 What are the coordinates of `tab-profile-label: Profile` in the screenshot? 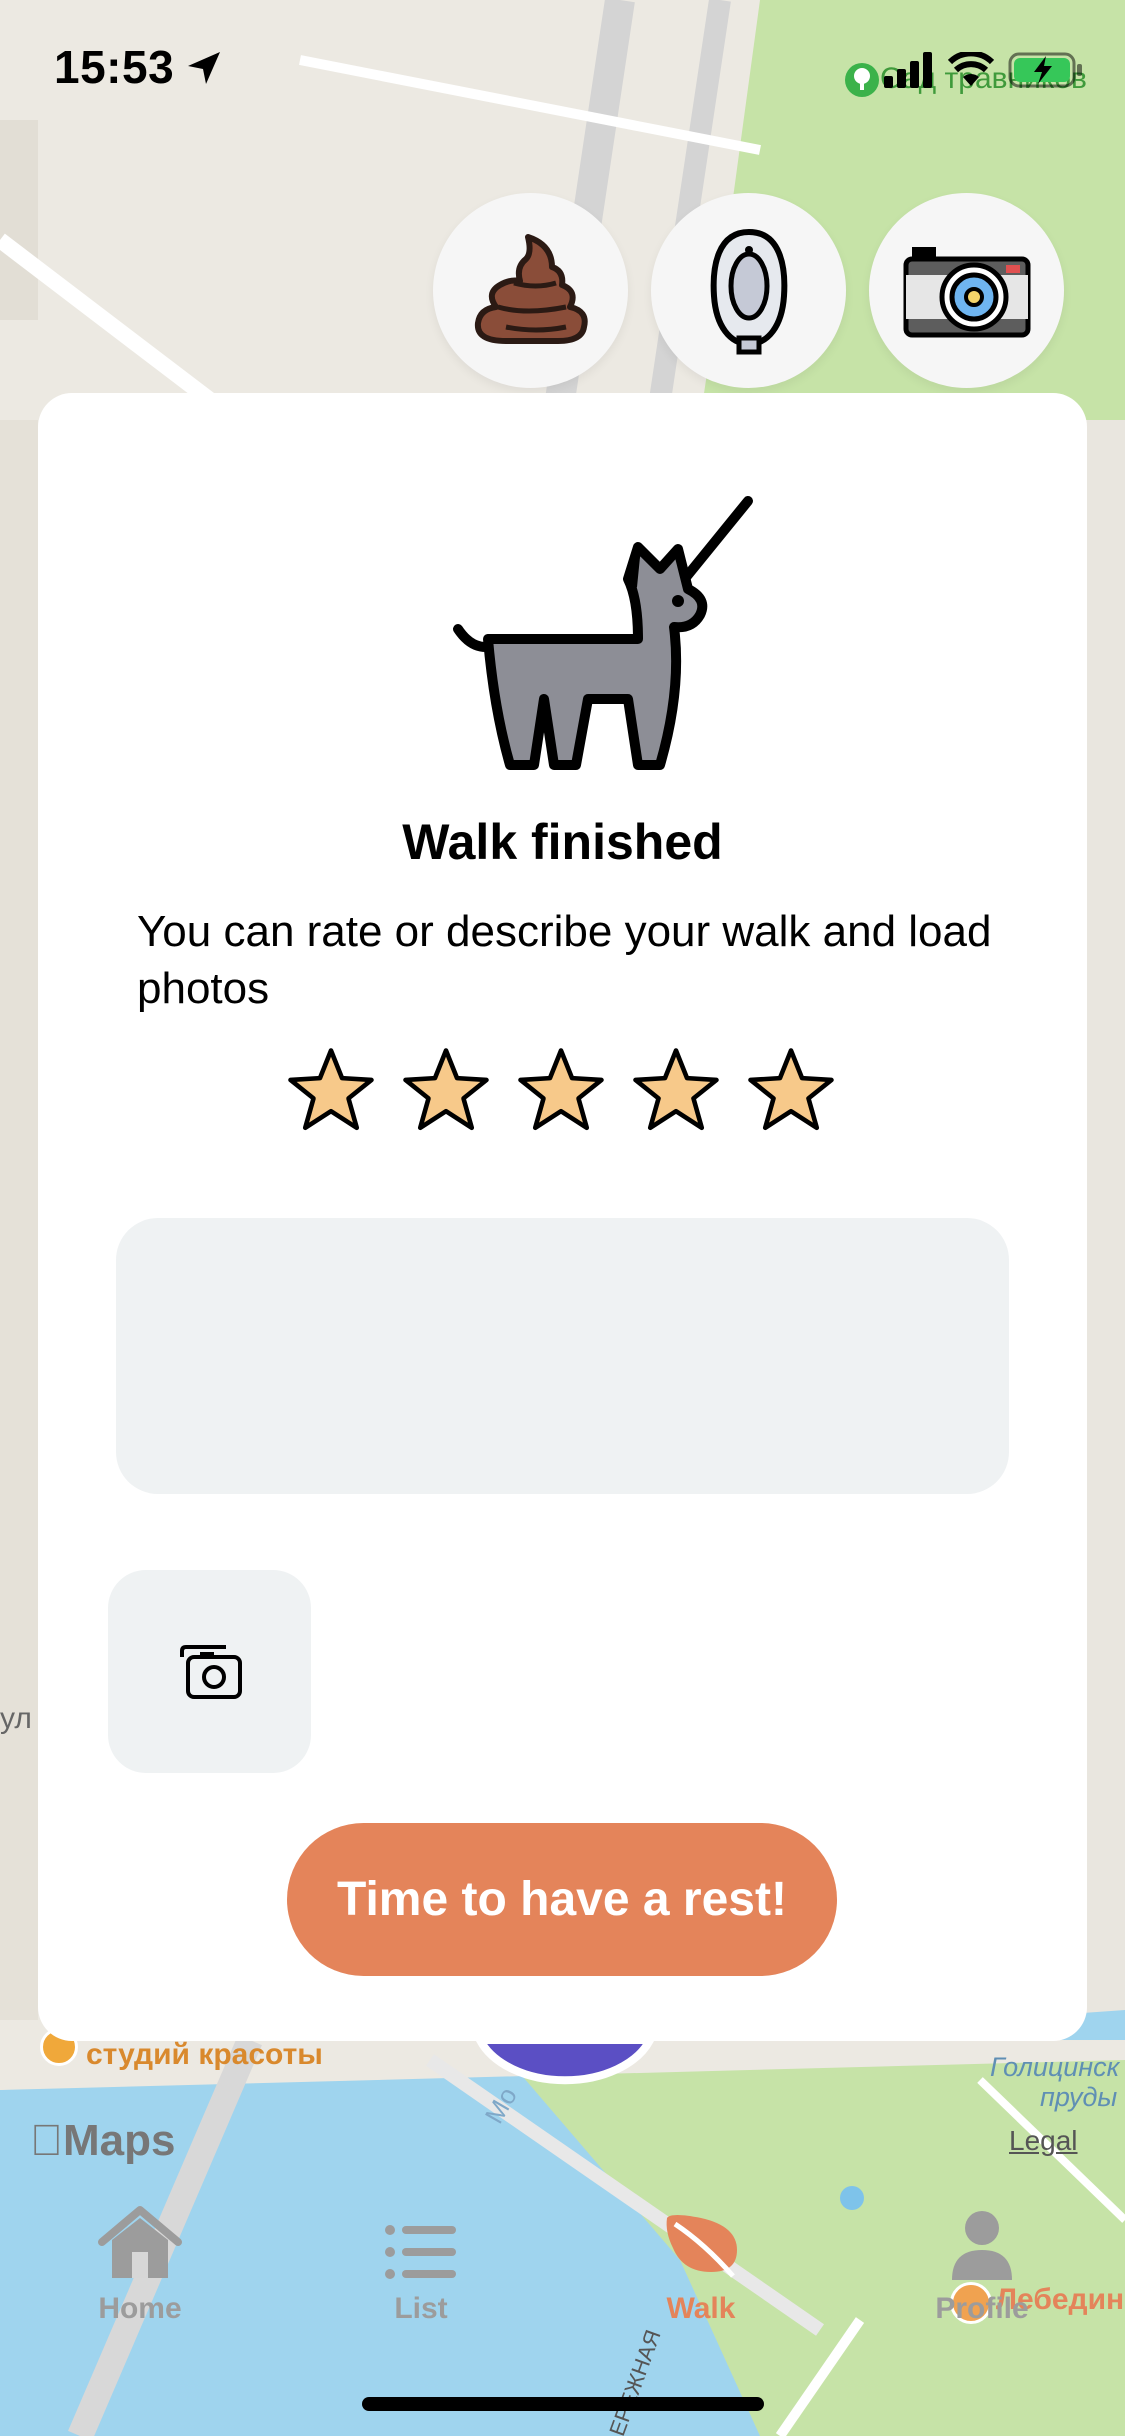 It's located at (982, 2308).